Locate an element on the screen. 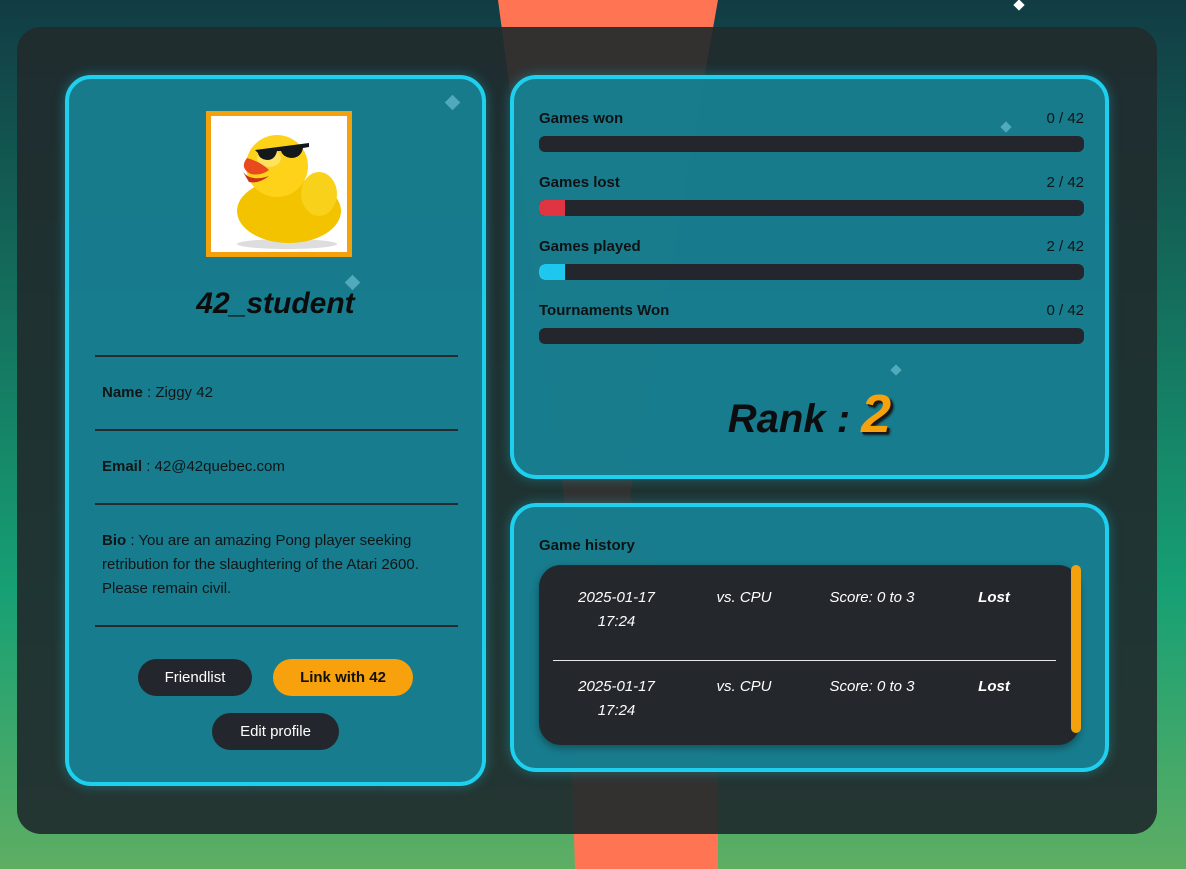 The height and width of the screenshot is (869, 1186). stat-label: Games won is located at coordinates (581, 118).